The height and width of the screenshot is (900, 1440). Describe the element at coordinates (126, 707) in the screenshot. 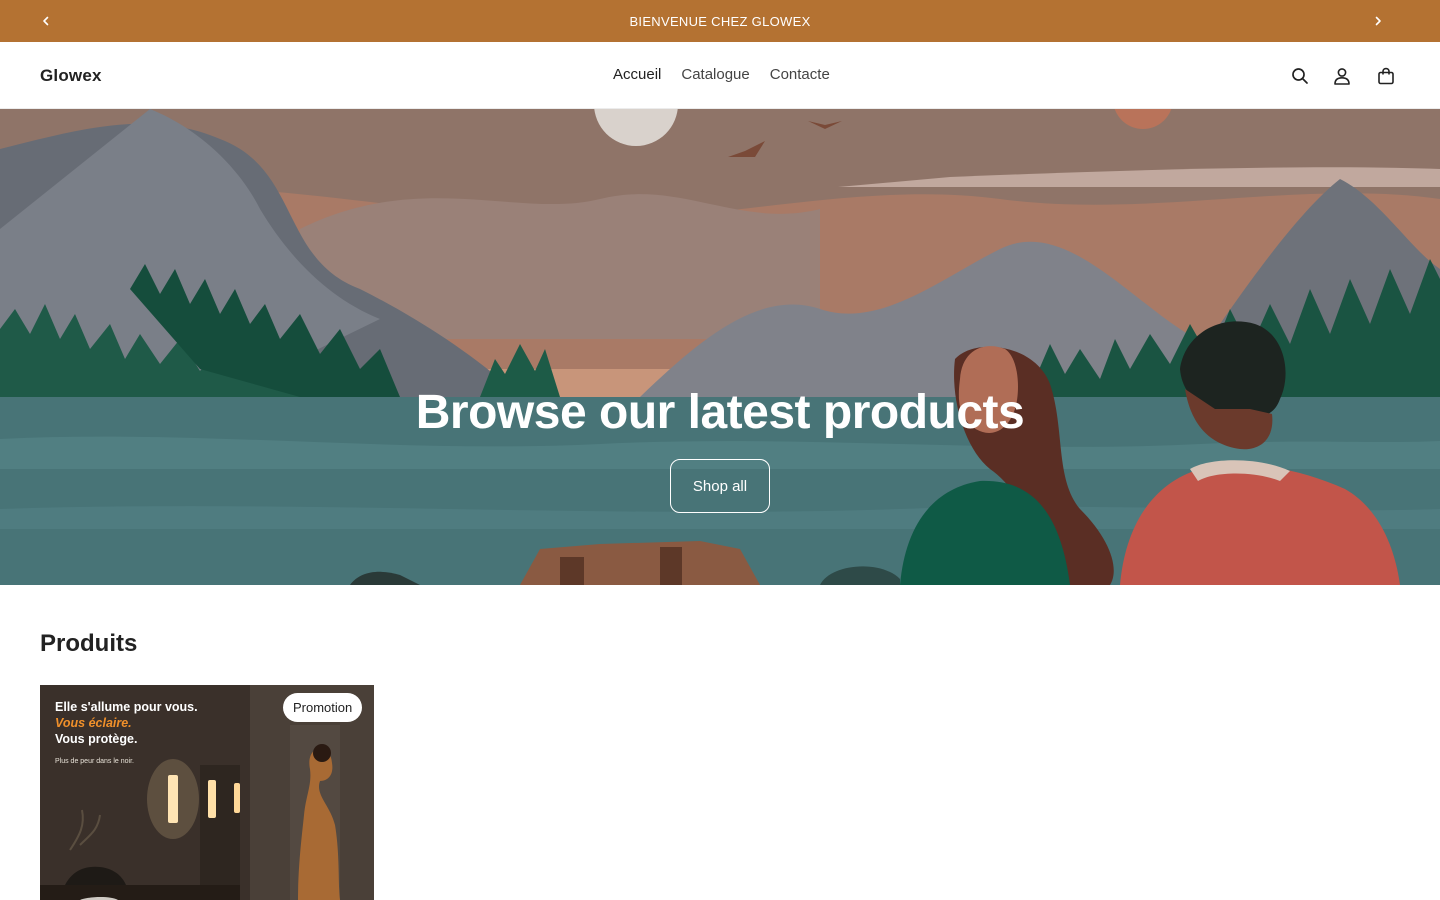

I see `product-image-headline: Elle s'allume pour vous.` at that location.